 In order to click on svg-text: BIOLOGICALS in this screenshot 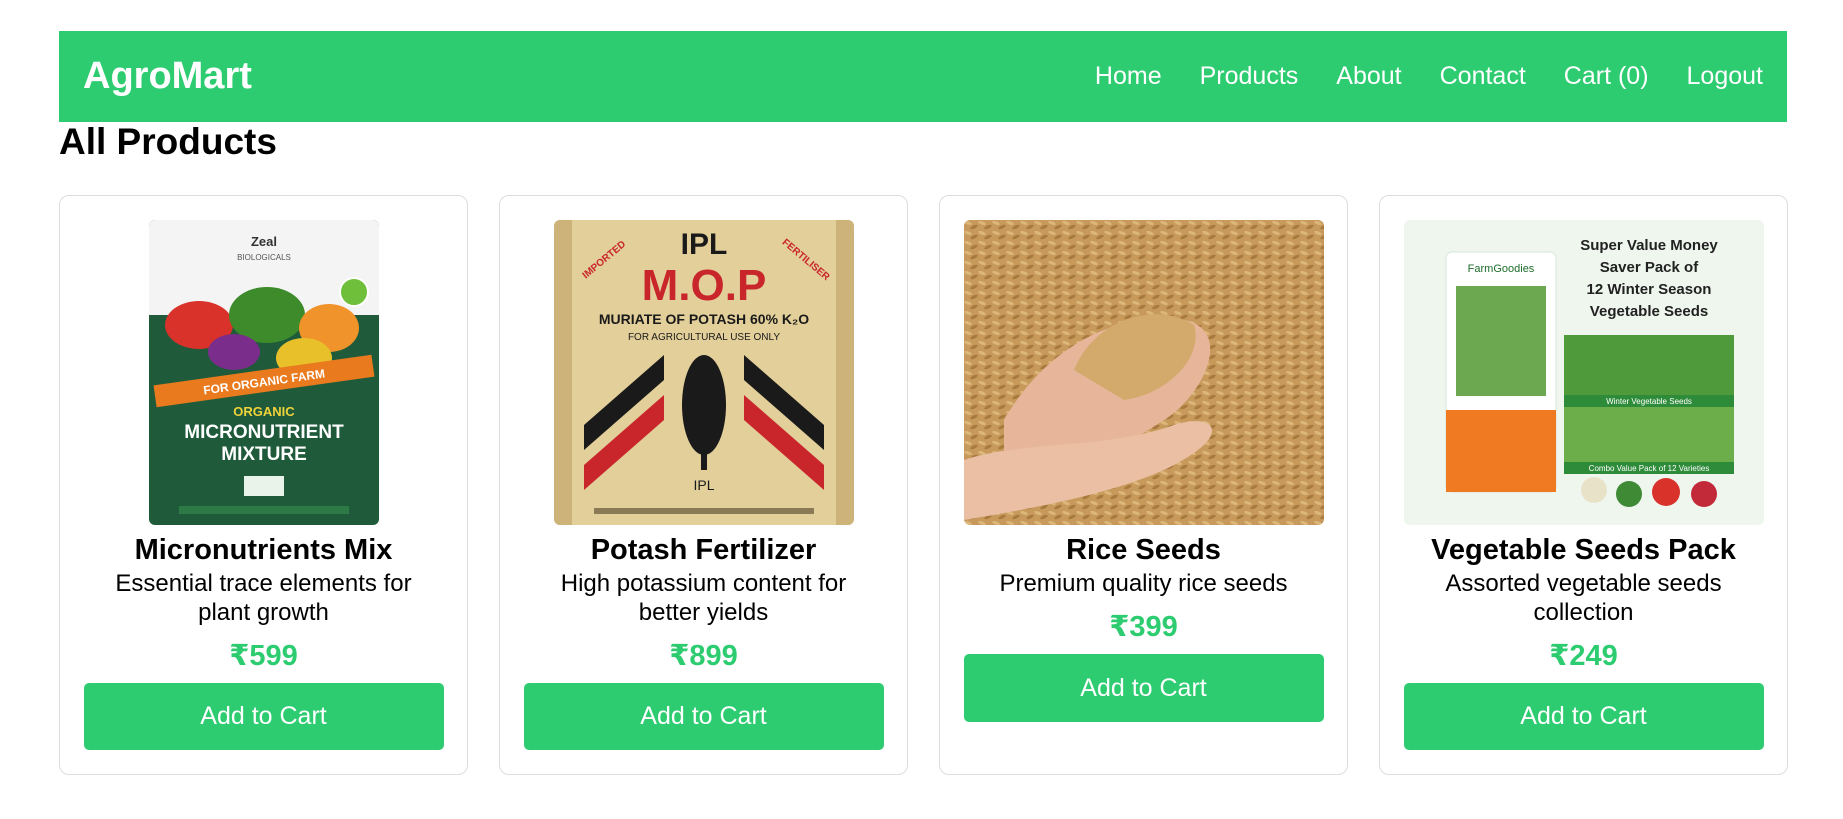, I will do `click(264, 257)`.